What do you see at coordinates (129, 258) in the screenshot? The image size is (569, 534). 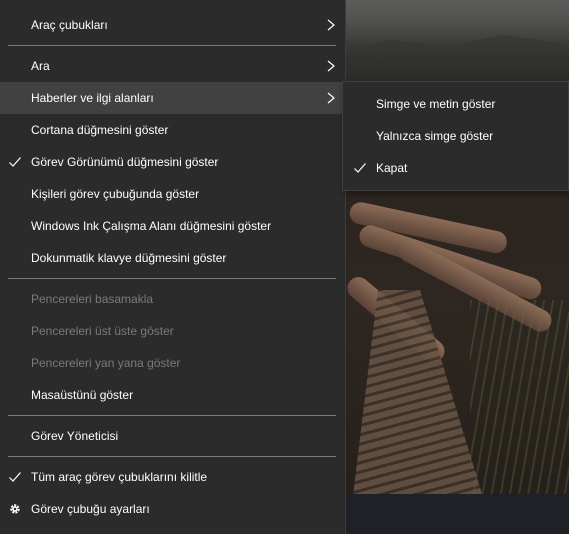 I see `menu-item-label: Dokunmatik klavye düğmesini göster` at bounding box center [129, 258].